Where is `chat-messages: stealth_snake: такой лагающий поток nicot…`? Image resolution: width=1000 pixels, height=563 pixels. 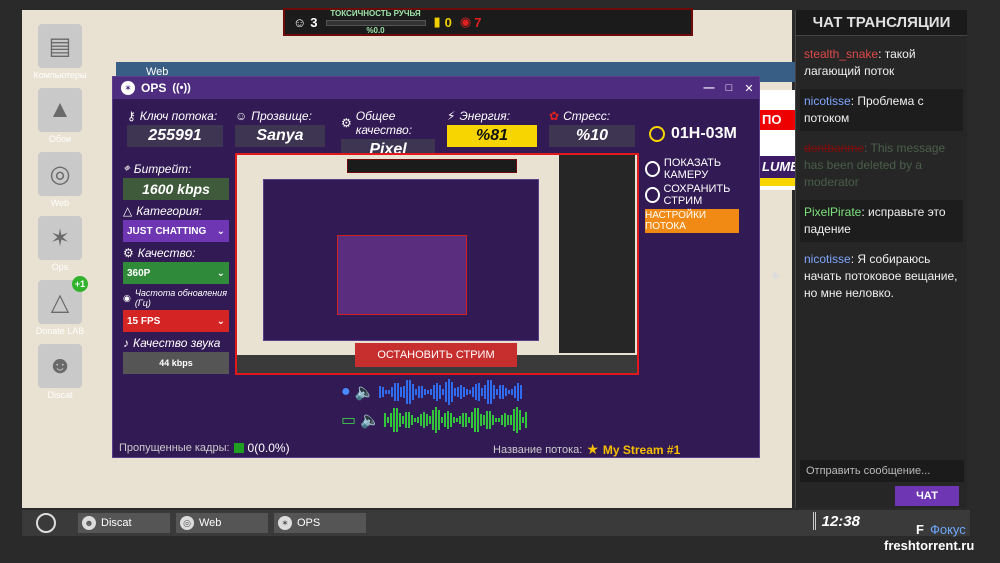
chat-messages: stealth_snake: такой лагающий поток nicot… is located at coordinates (881, 171).